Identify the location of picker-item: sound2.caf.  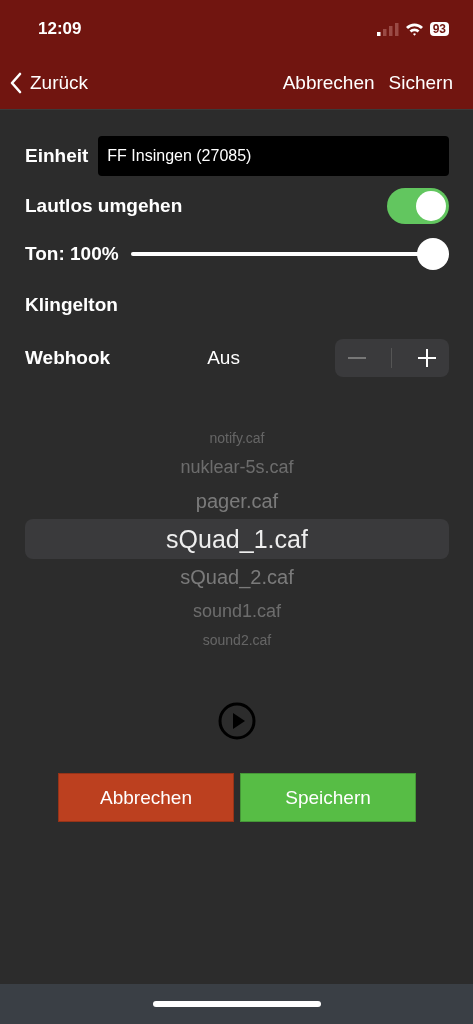
(237, 640).